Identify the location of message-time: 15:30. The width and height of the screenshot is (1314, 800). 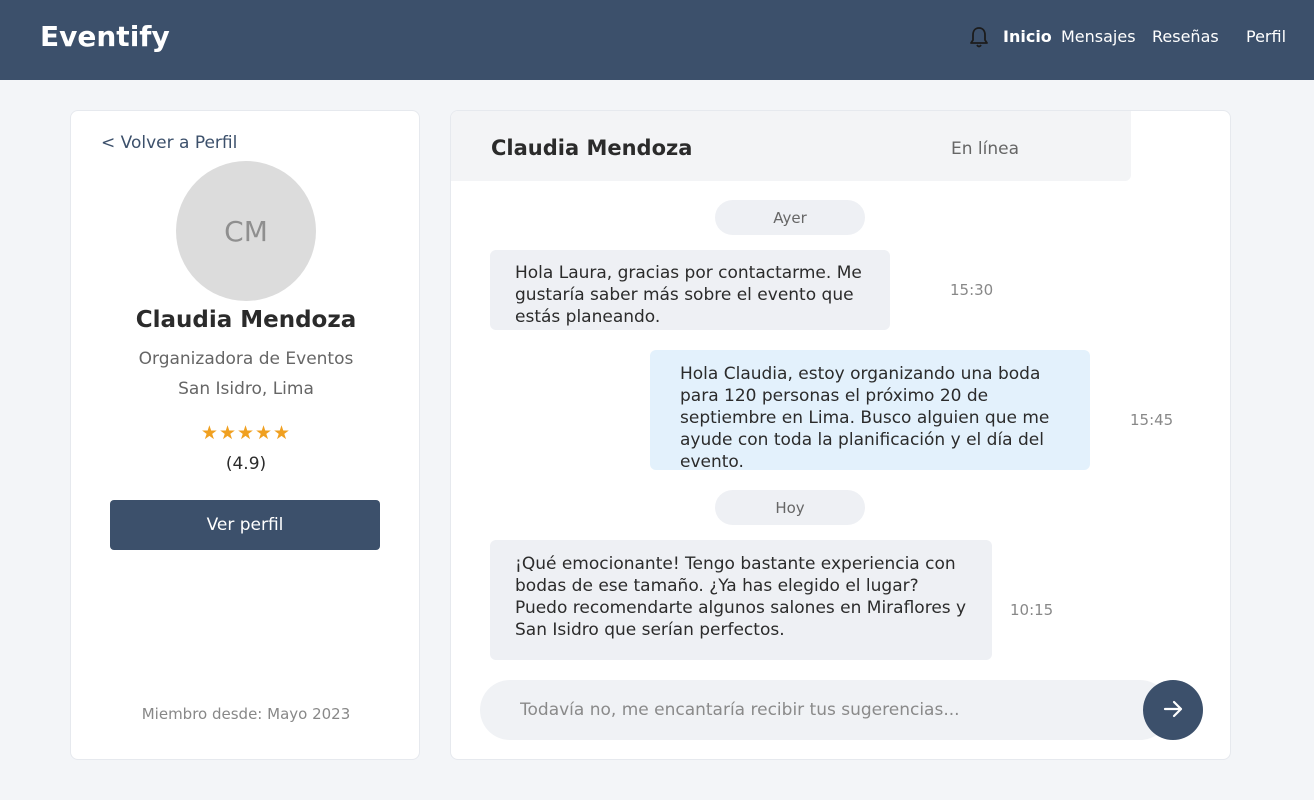
(972, 290).